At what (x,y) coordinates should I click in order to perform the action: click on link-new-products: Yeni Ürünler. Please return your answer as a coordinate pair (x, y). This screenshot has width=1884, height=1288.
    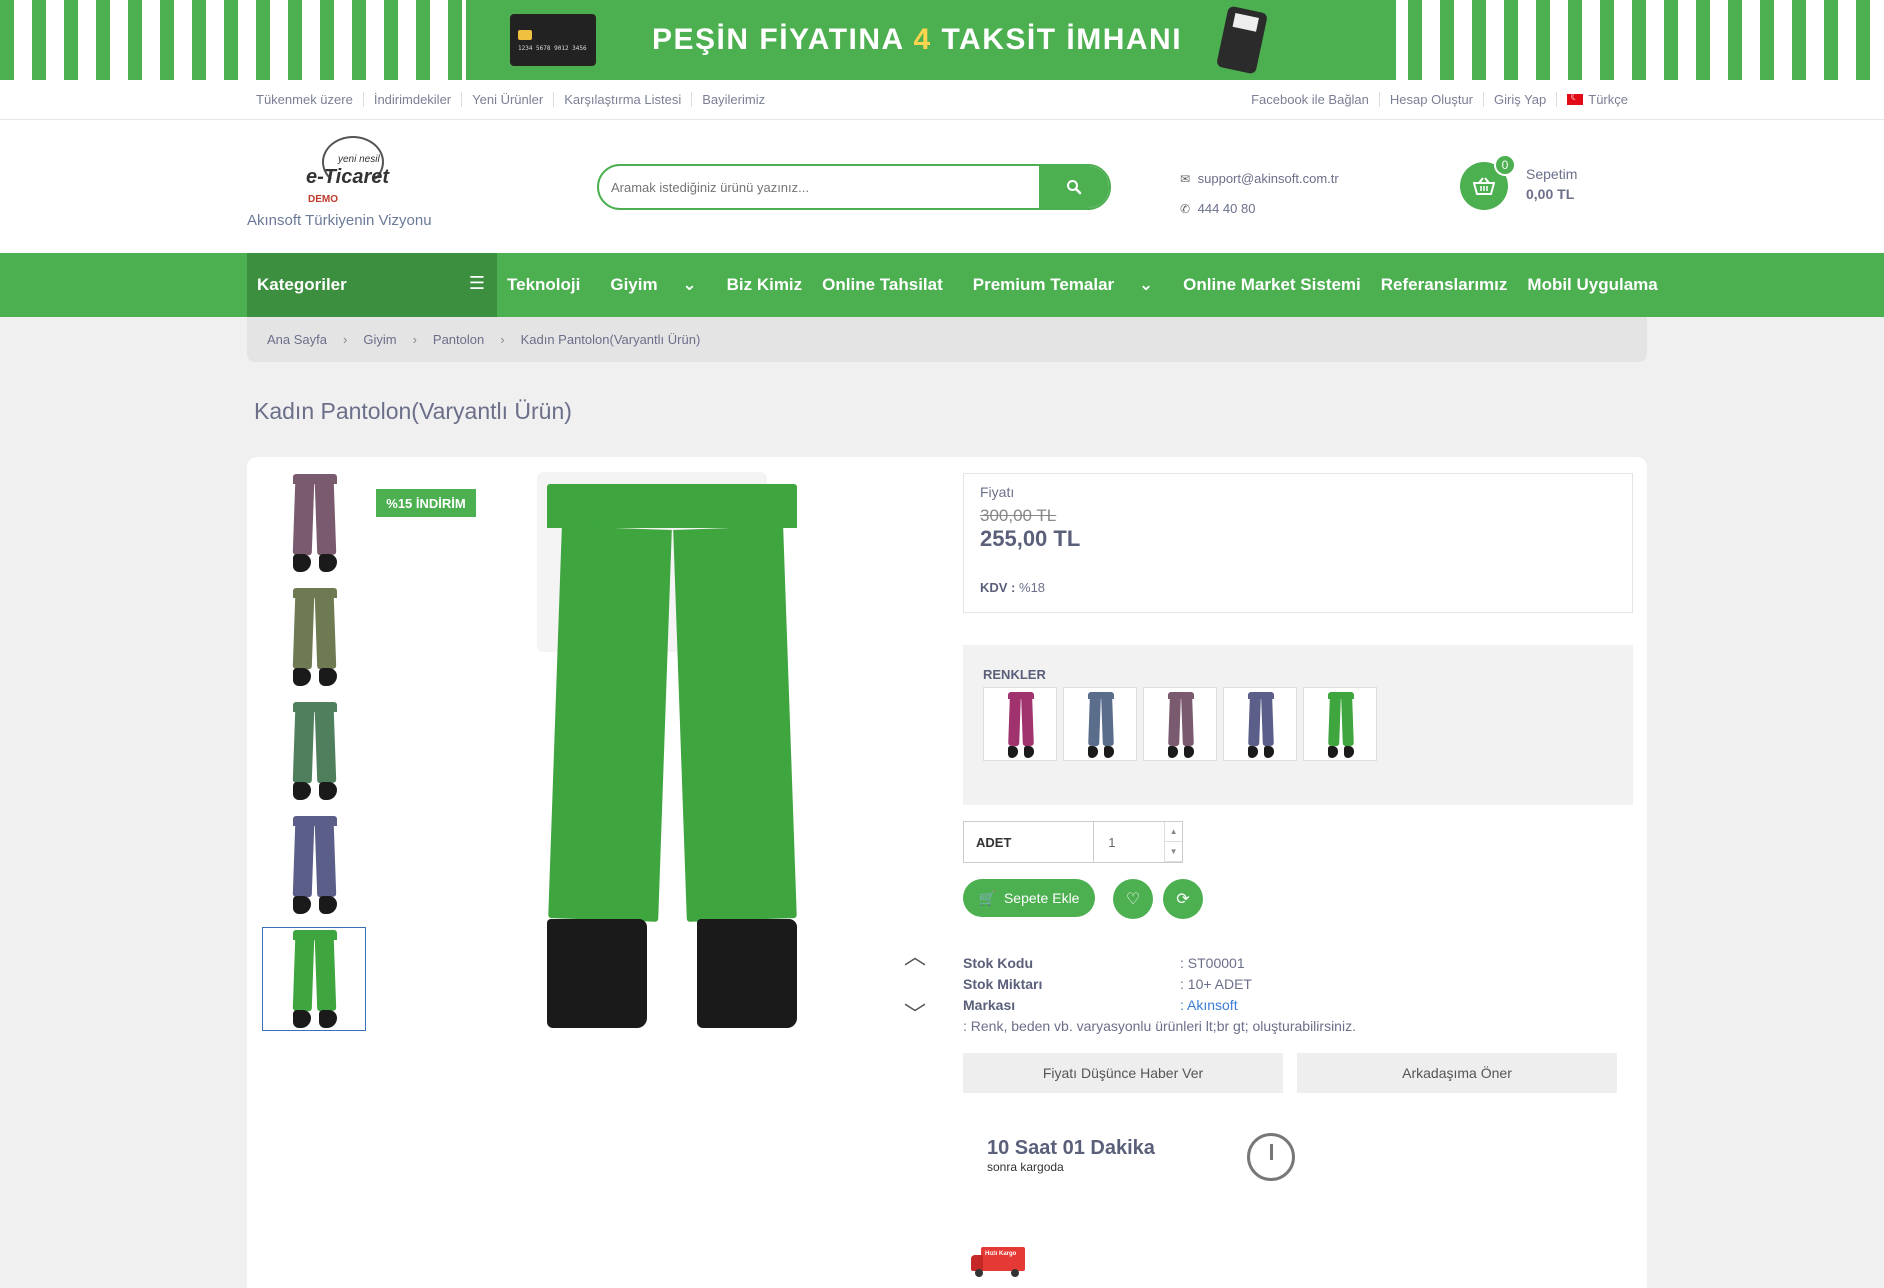
    Looking at the image, I should click on (508, 99).